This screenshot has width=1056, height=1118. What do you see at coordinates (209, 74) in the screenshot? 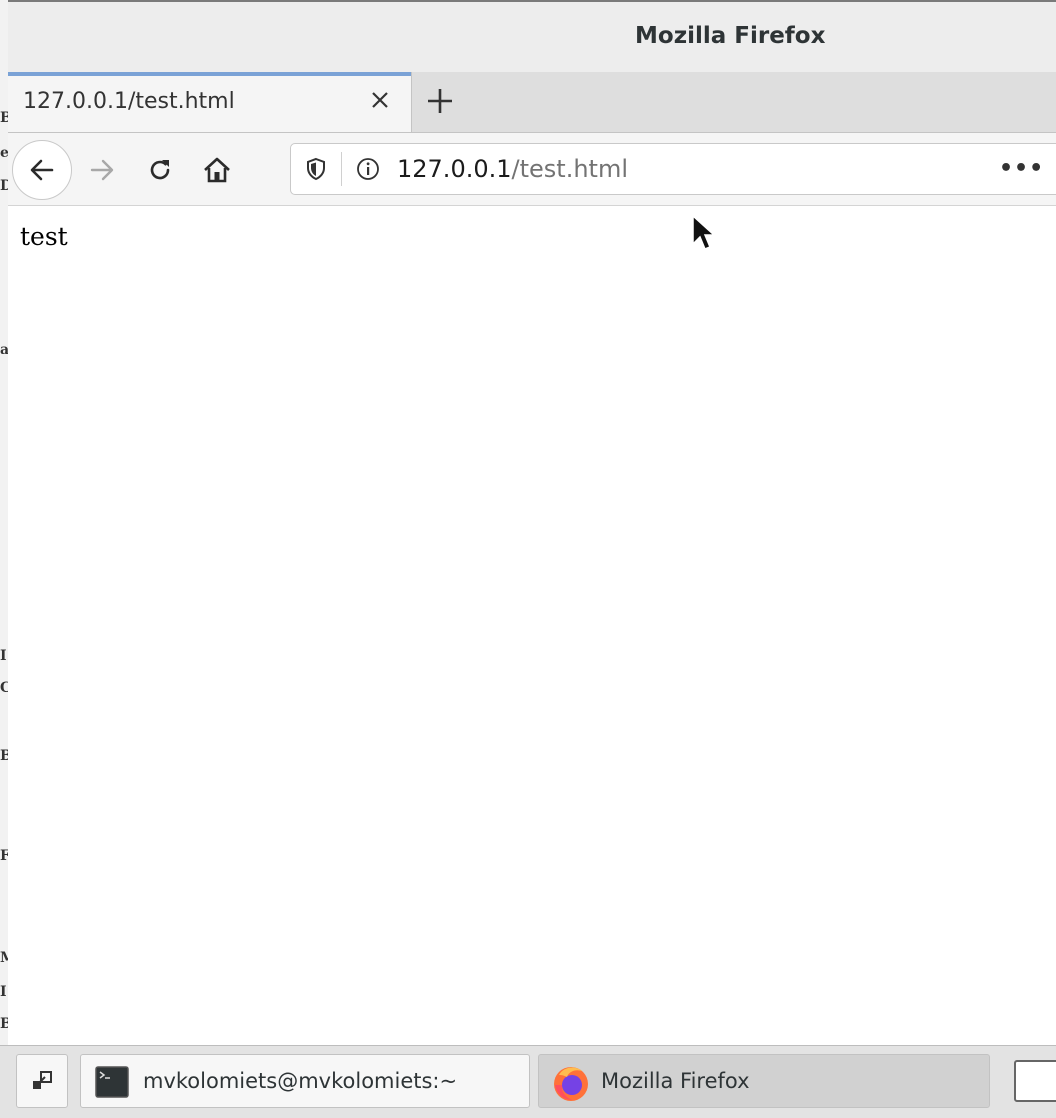
I see `active-tab-indicator` at bounding box center [209, 74].